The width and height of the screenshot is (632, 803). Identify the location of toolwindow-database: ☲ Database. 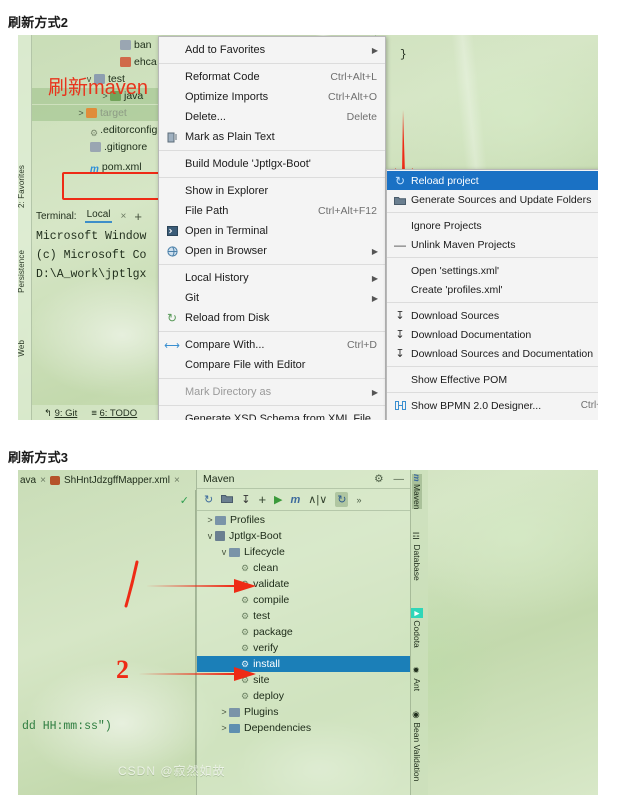
(417, 556).